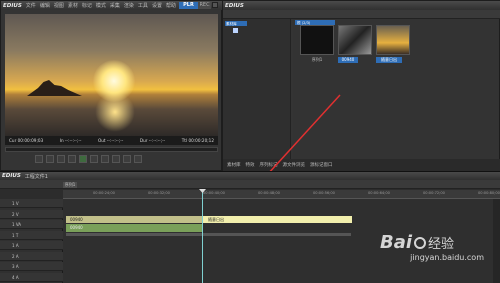 The image size is (500, 283). I want to click on track-header: 1 A, so click(31, 245).